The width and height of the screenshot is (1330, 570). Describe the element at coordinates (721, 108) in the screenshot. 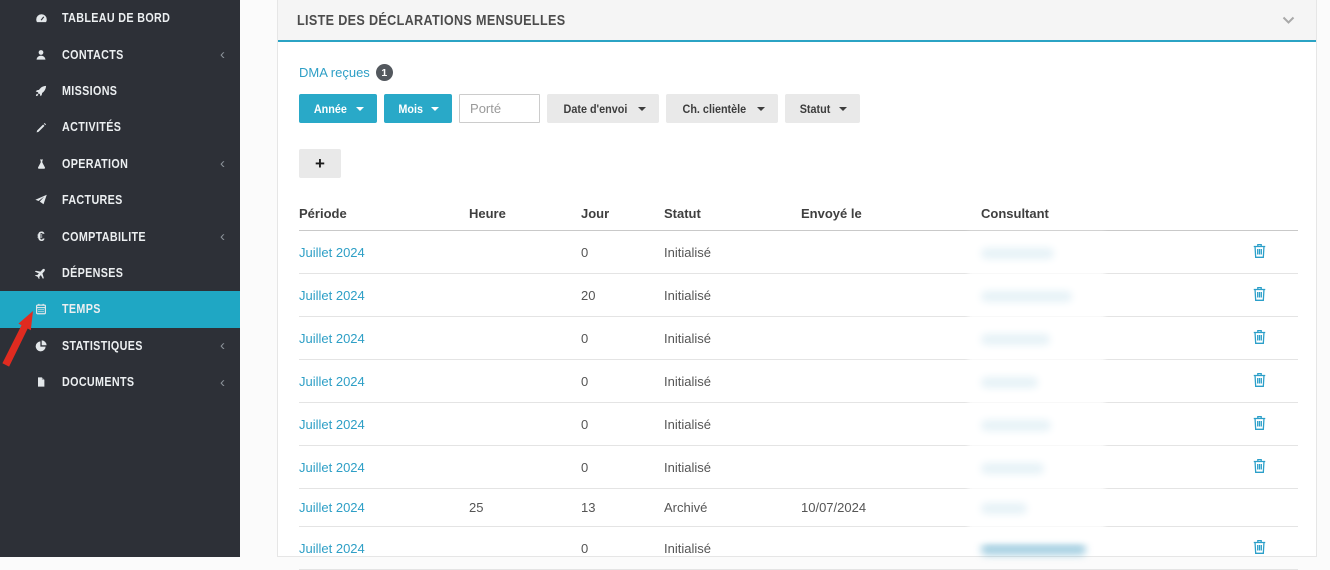

I see `ch-clientele-filter-button: Ch. clientèle` at that location.